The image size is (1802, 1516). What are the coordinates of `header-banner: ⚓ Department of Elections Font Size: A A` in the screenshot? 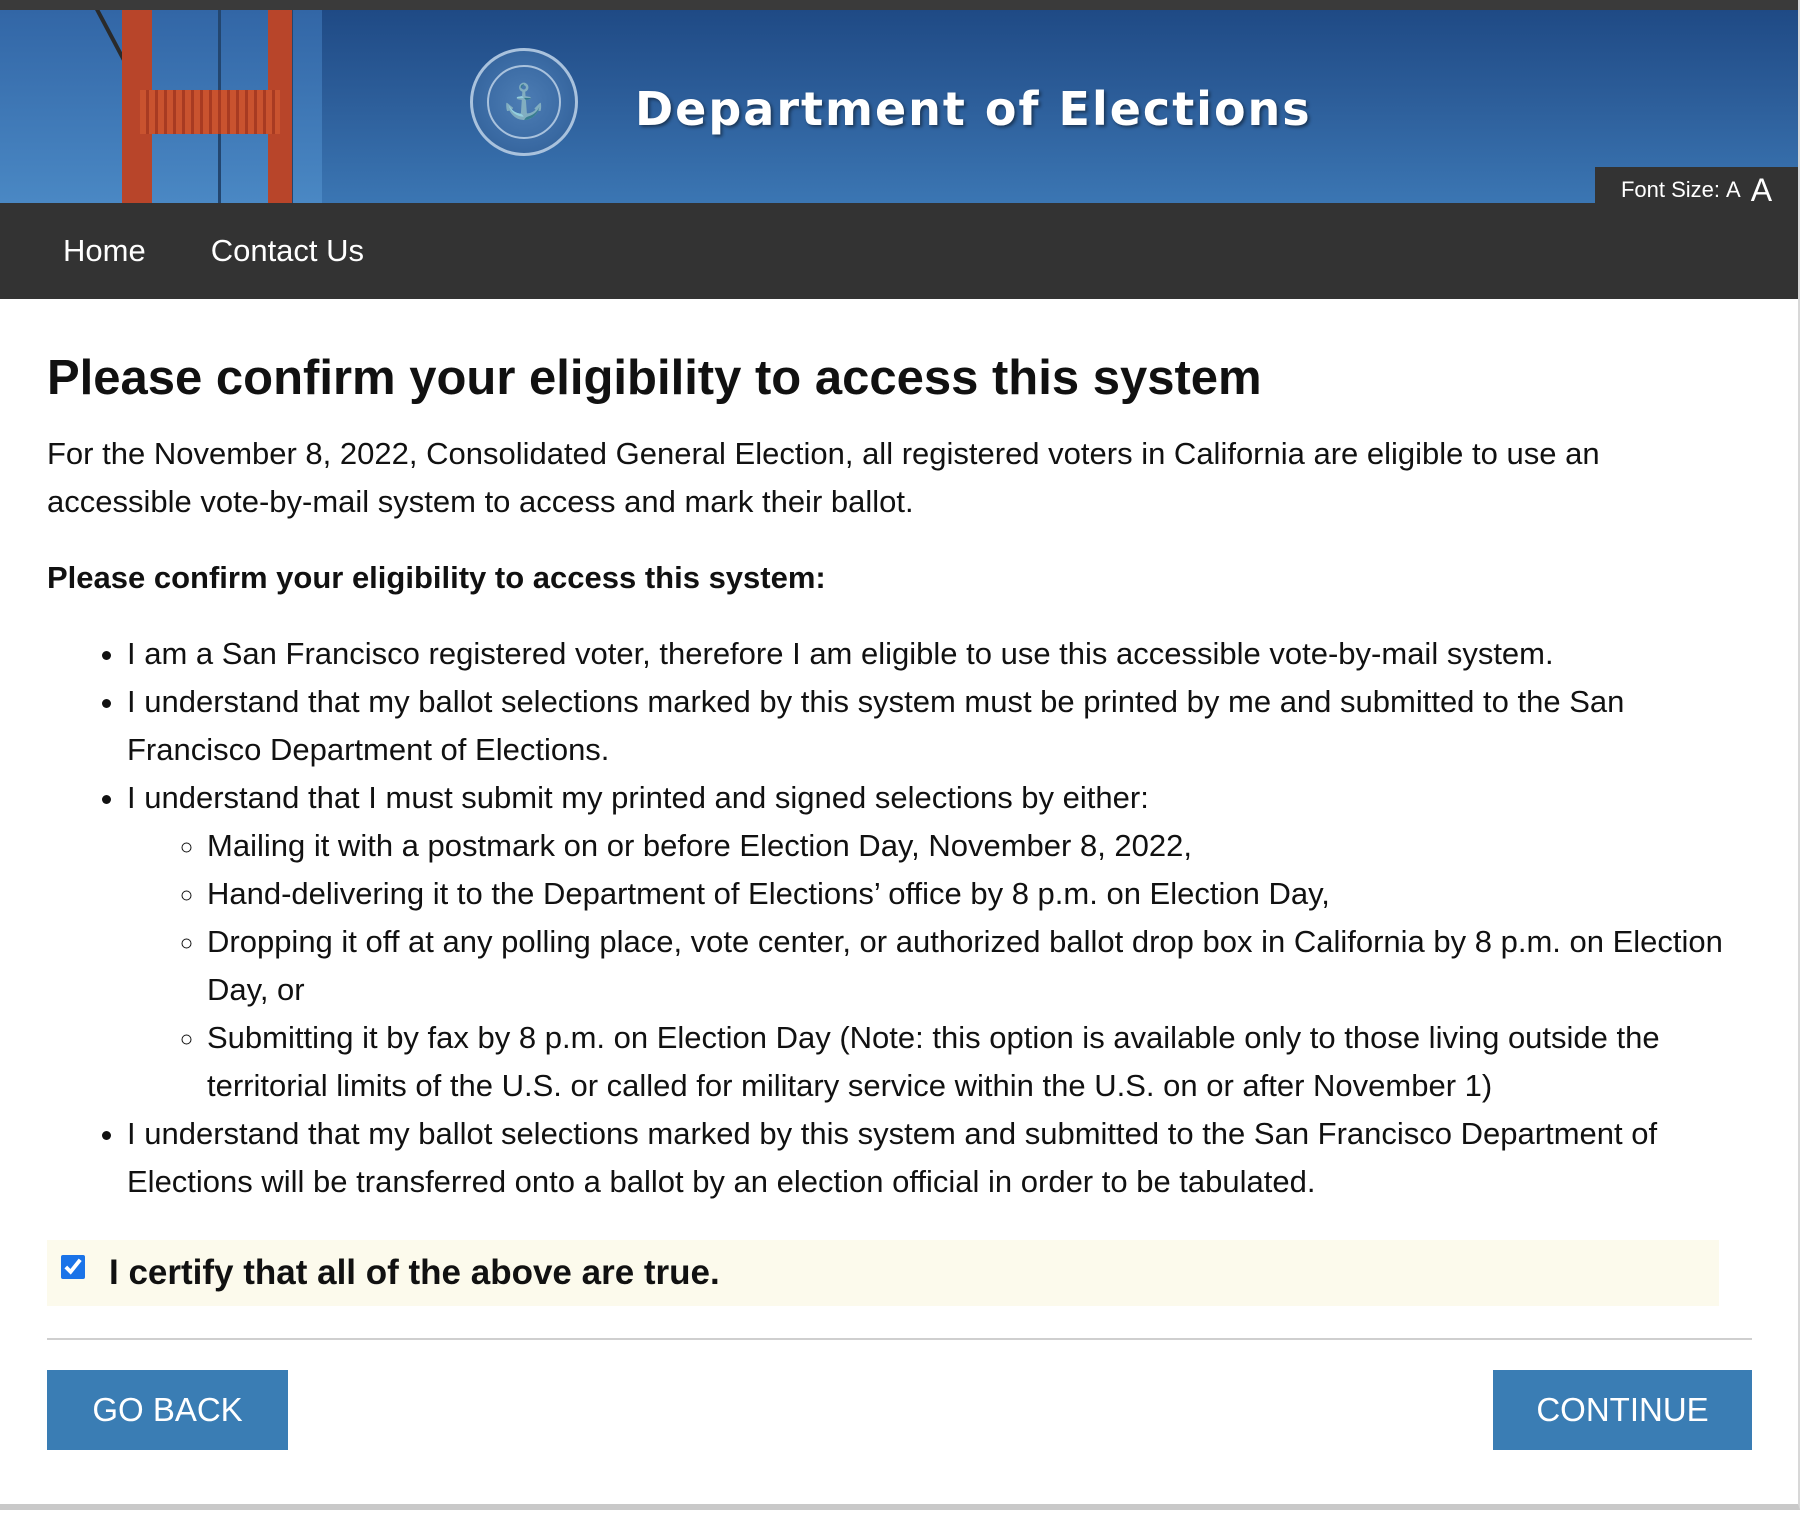 It's located at (899, 106).